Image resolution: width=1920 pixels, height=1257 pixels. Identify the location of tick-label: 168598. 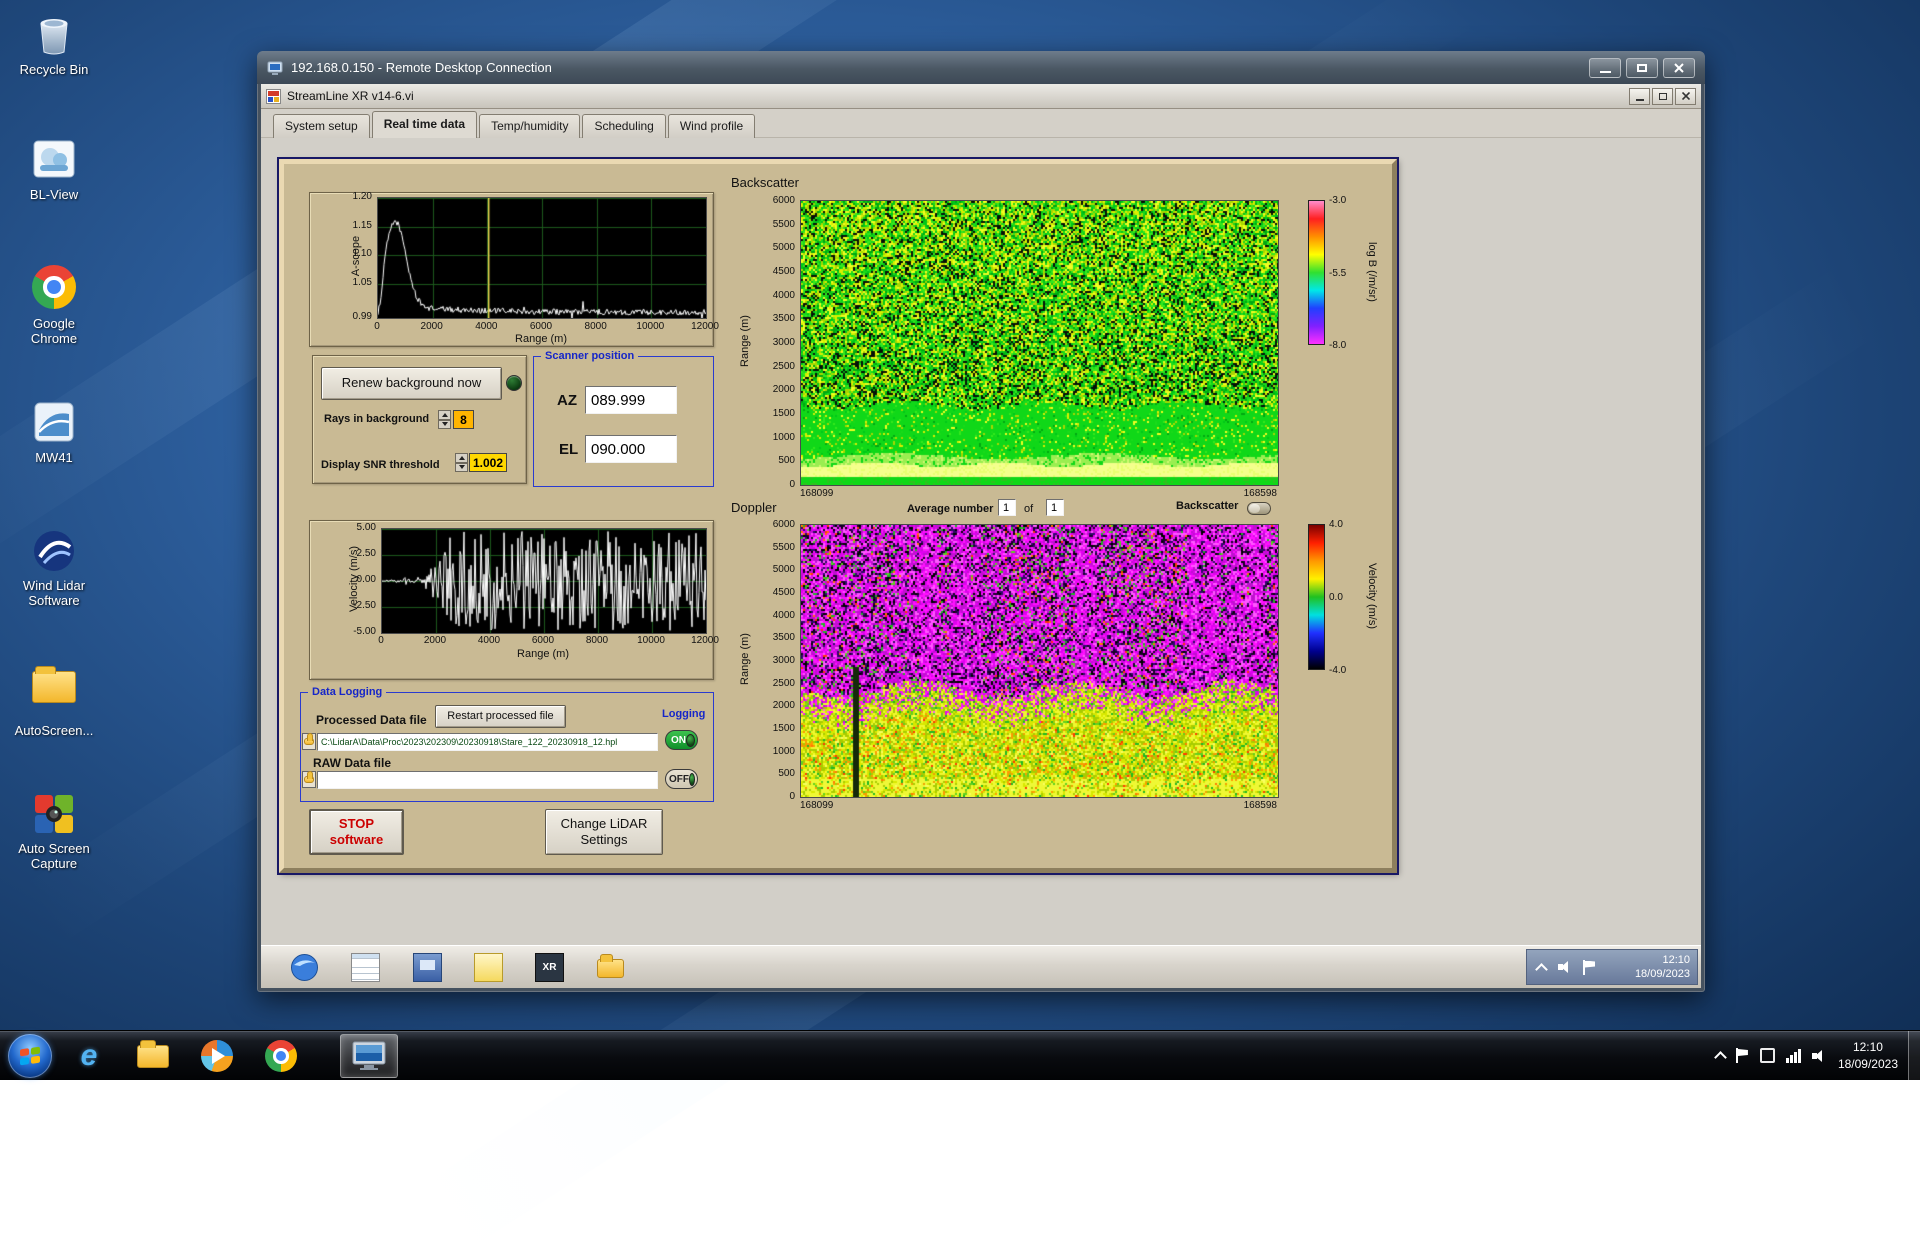
(1260, 805).